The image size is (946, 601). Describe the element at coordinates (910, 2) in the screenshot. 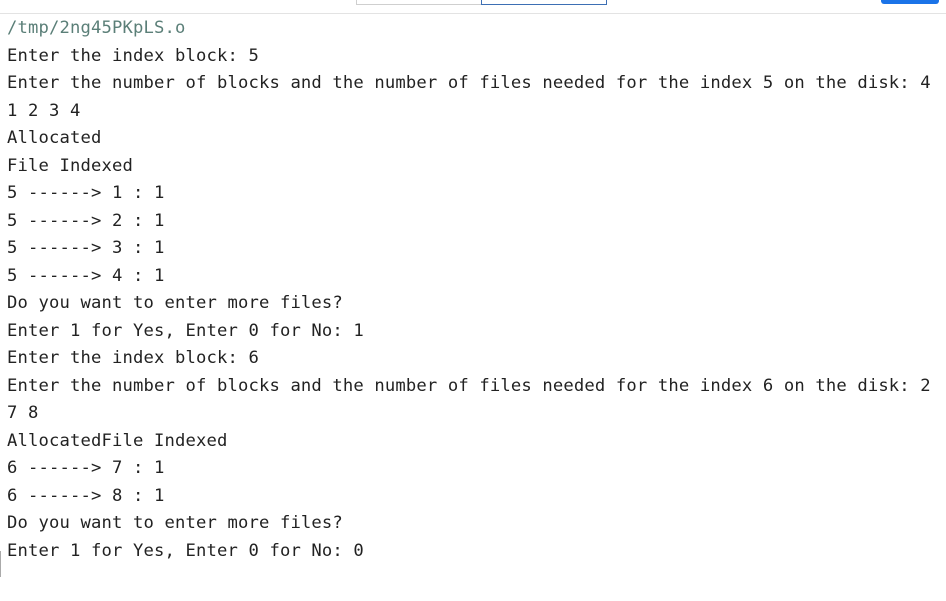

I see `toolbar-button` at that location.